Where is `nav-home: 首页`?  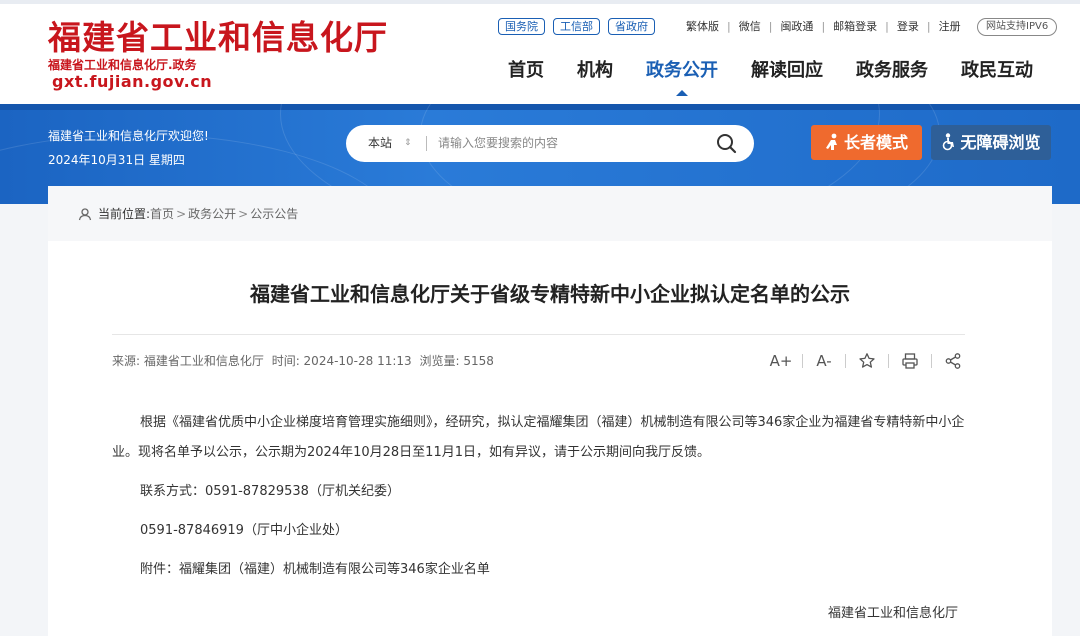
nav-home: 首页 is located at coordinates (526, 78).